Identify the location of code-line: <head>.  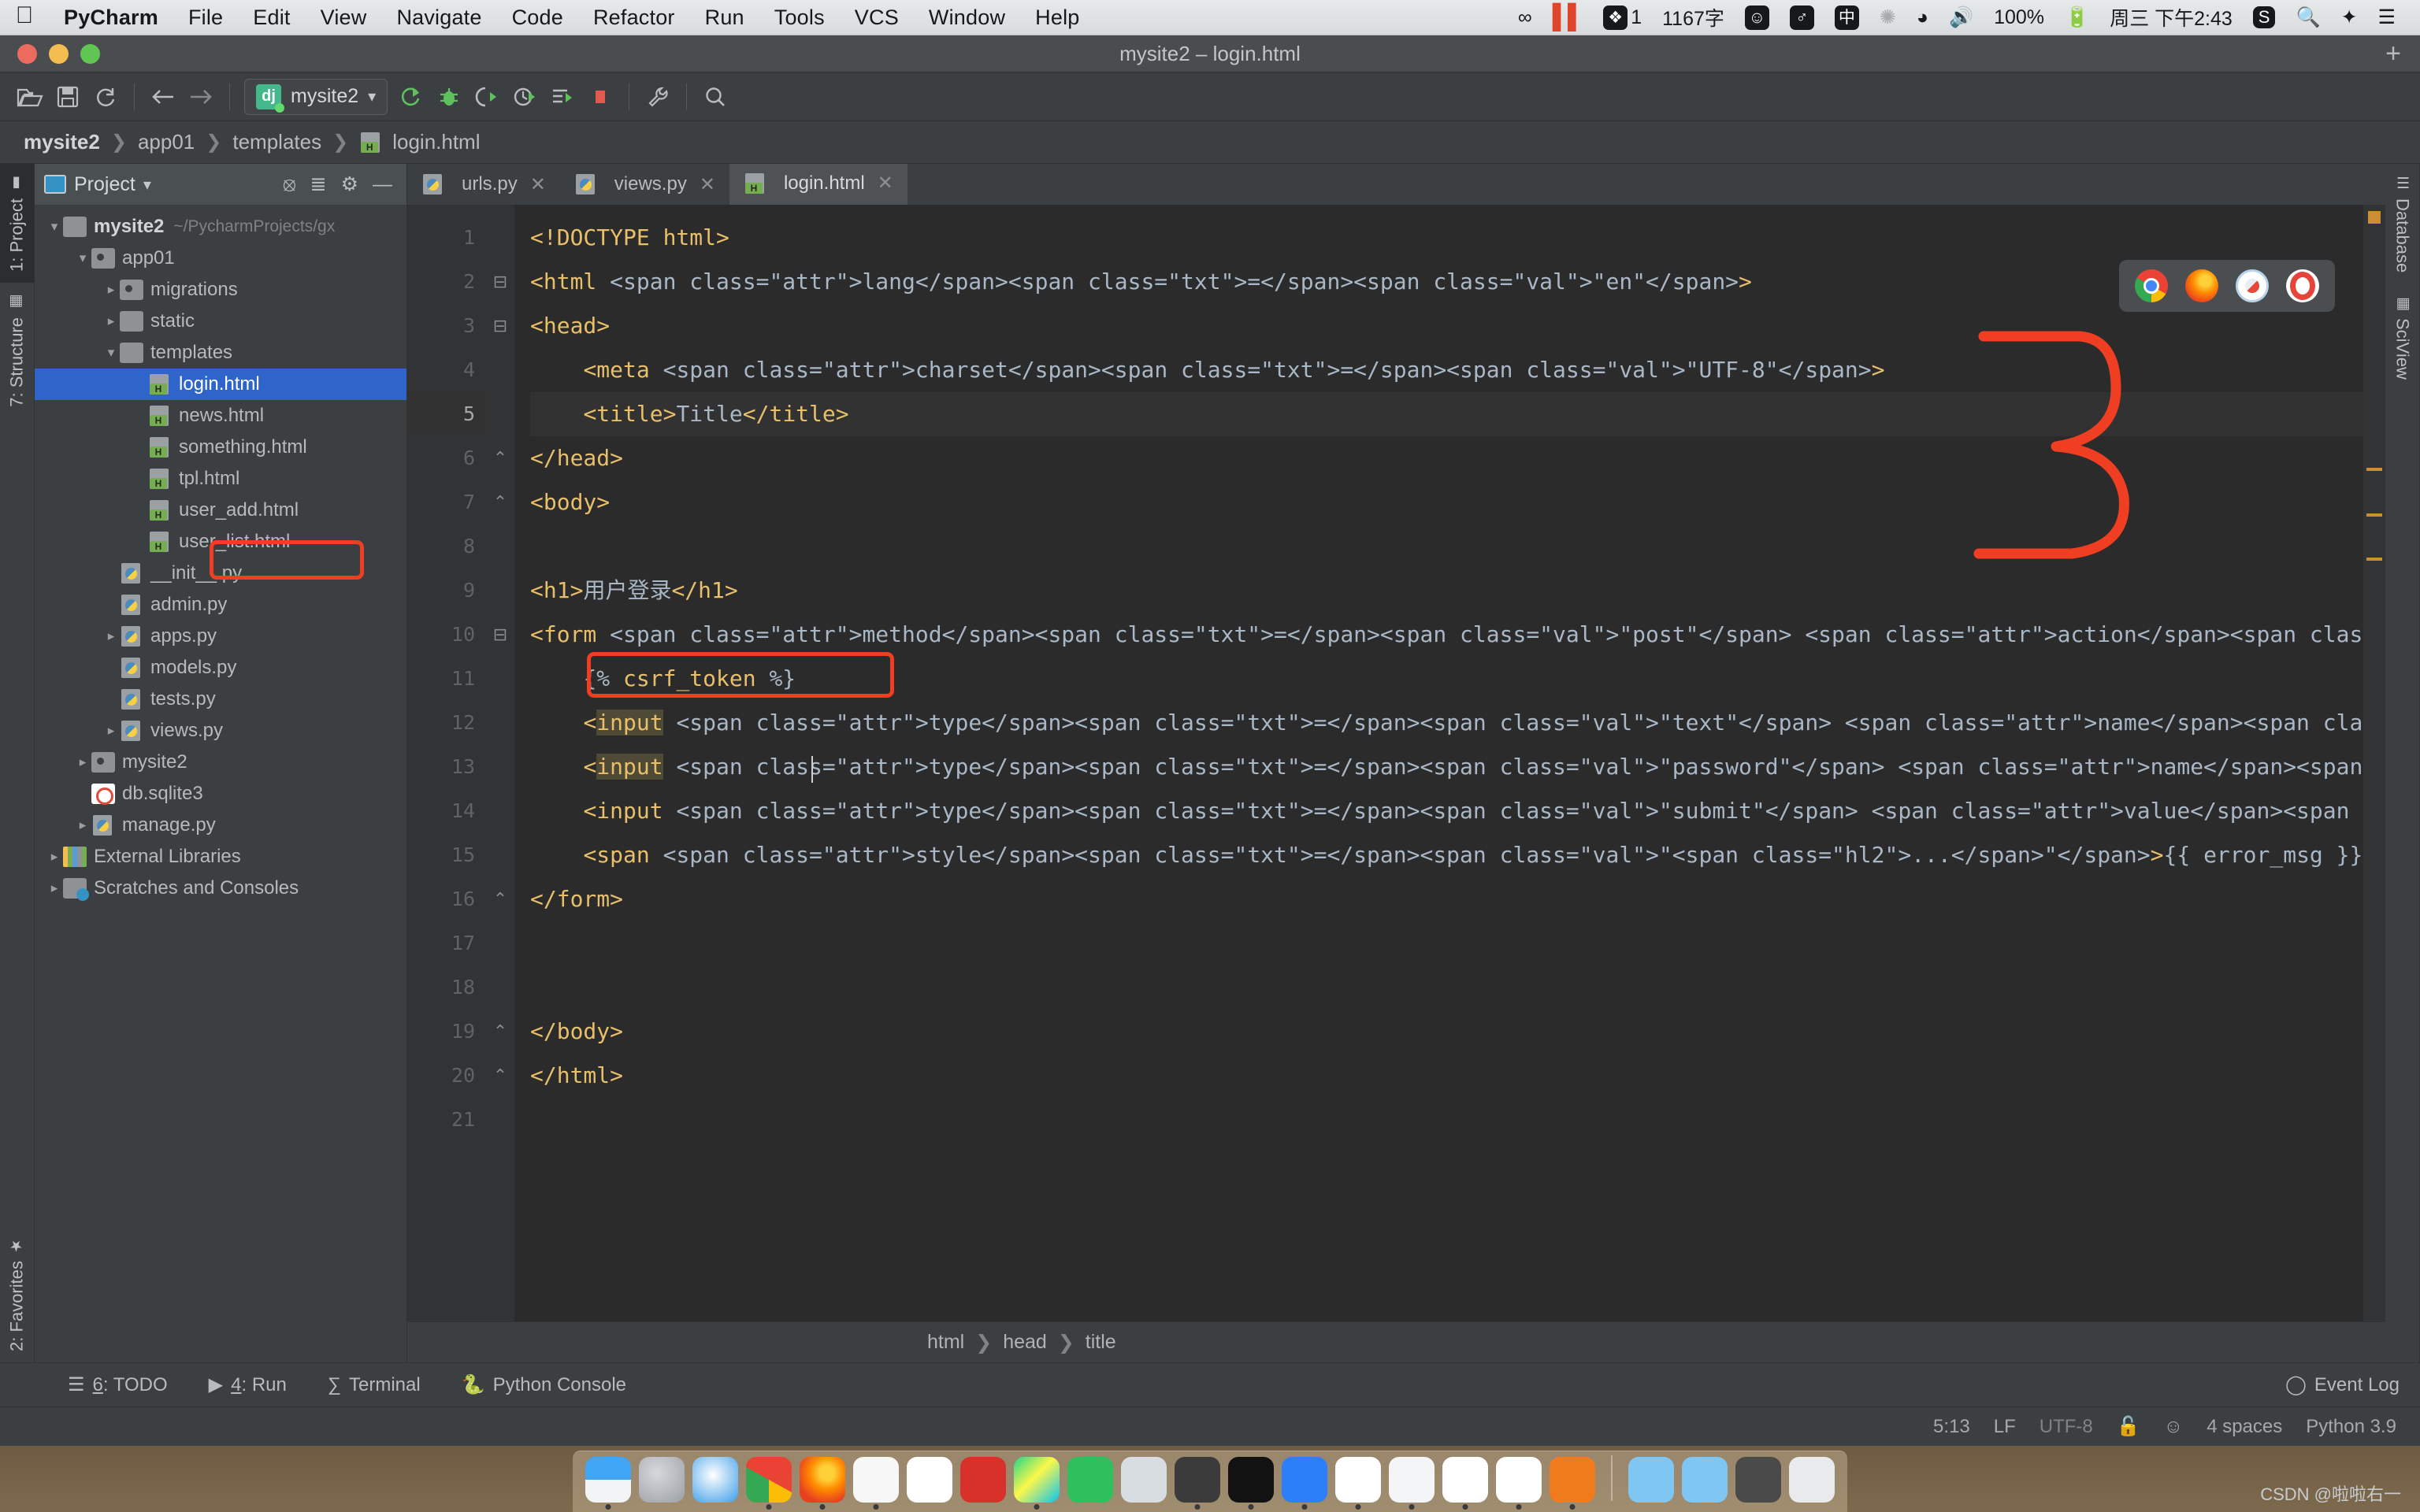
(1446, 326).